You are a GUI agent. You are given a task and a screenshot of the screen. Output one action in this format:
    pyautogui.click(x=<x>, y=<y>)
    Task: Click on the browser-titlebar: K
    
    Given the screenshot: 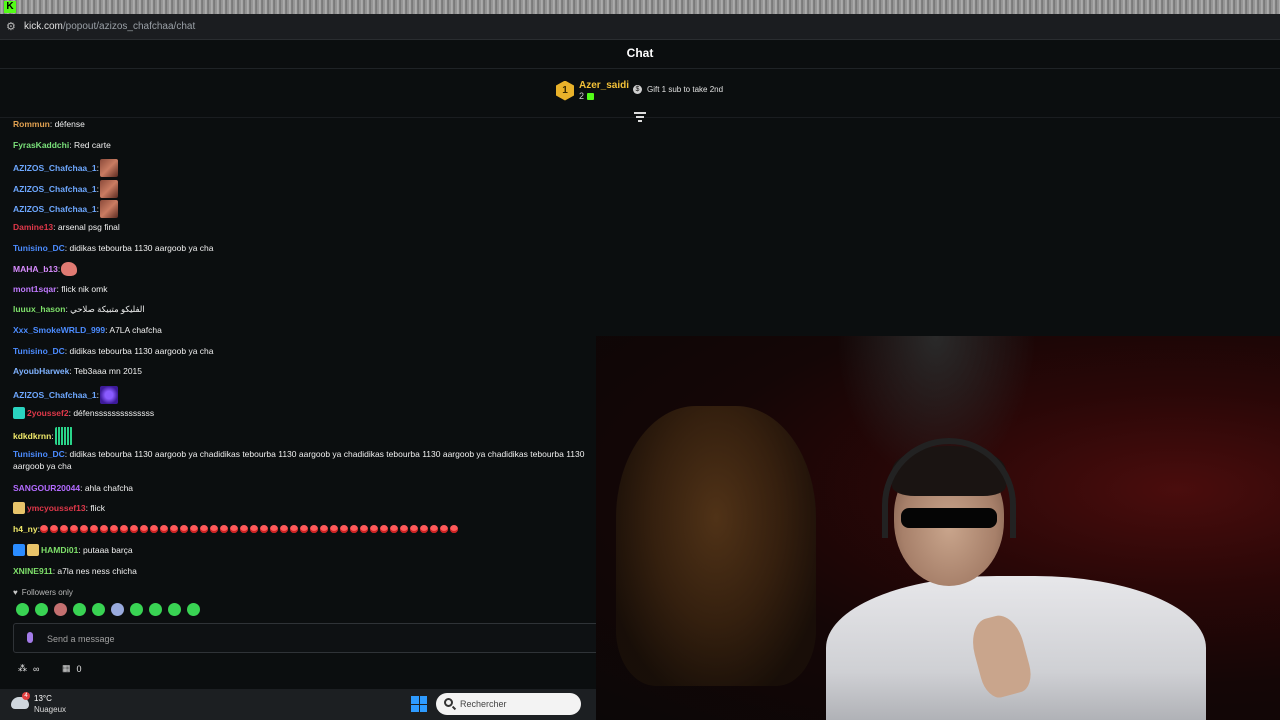 What is the action you would take?
    pyautogui.click(x=640, y=7)
    